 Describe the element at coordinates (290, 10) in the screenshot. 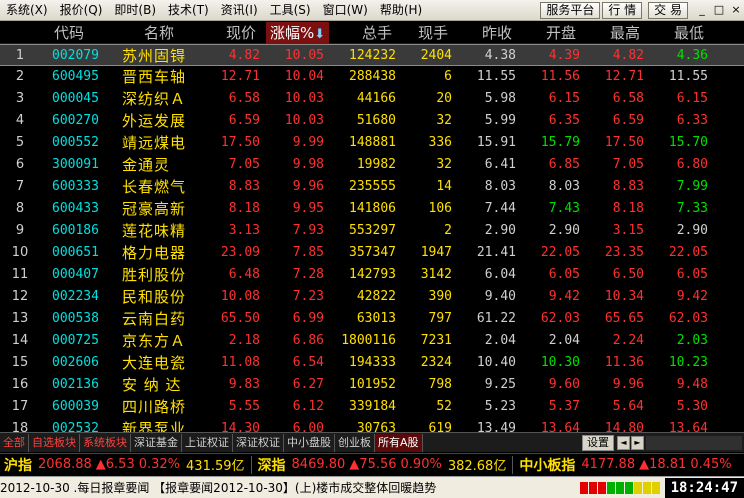

I see `menu-tools: 工具(S)` at that location.